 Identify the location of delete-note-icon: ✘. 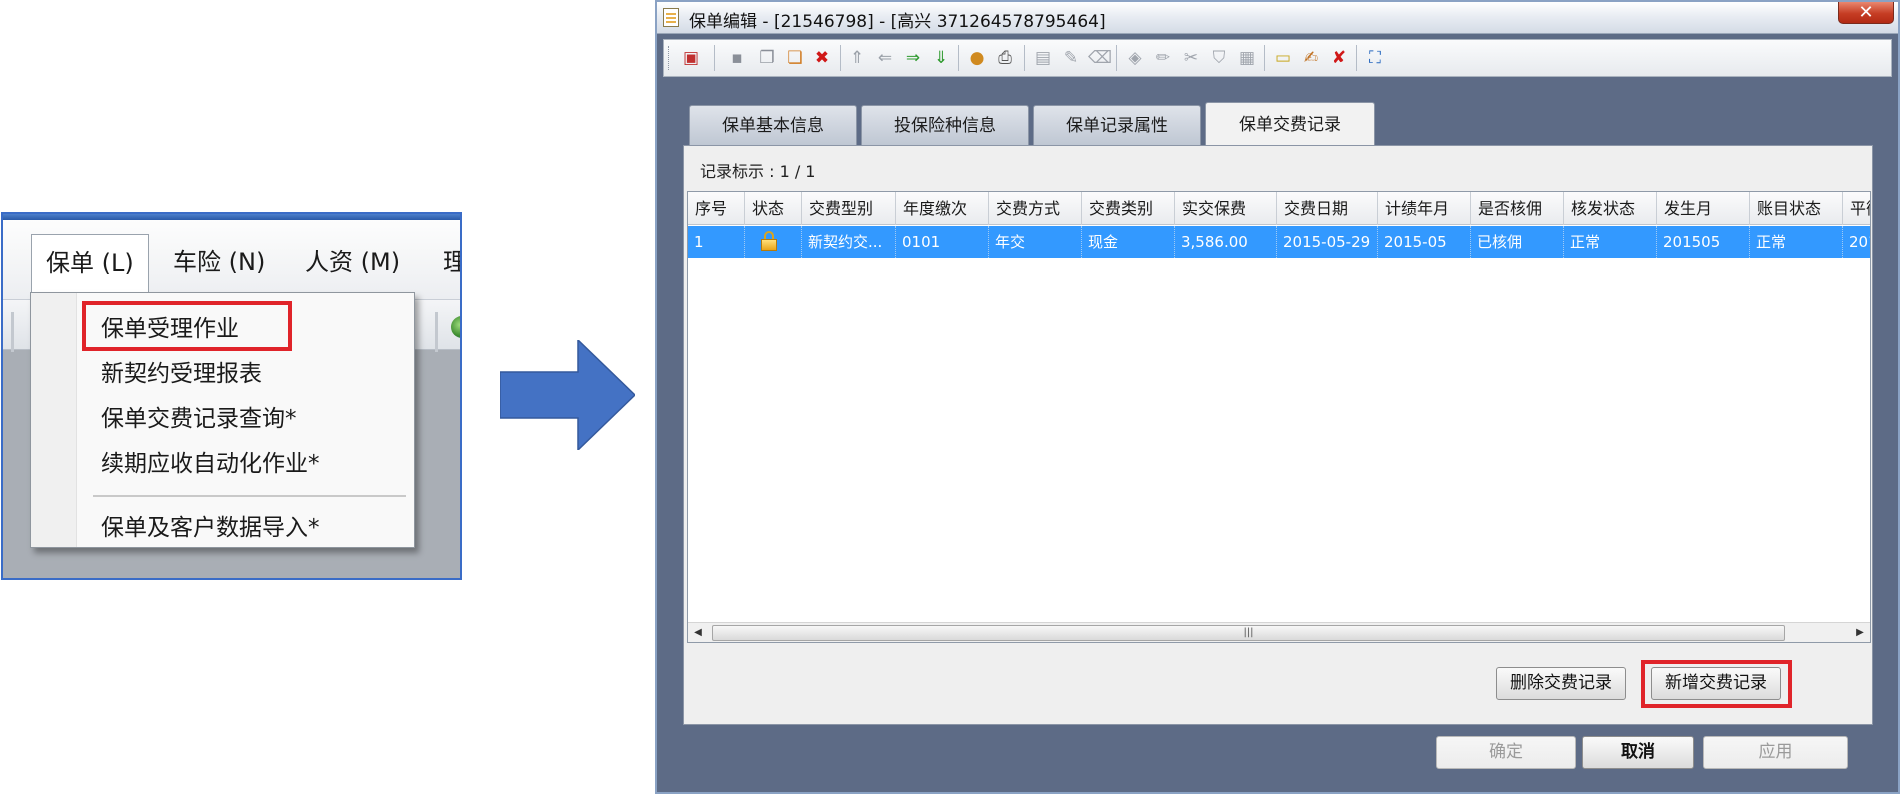
(1339, 58).